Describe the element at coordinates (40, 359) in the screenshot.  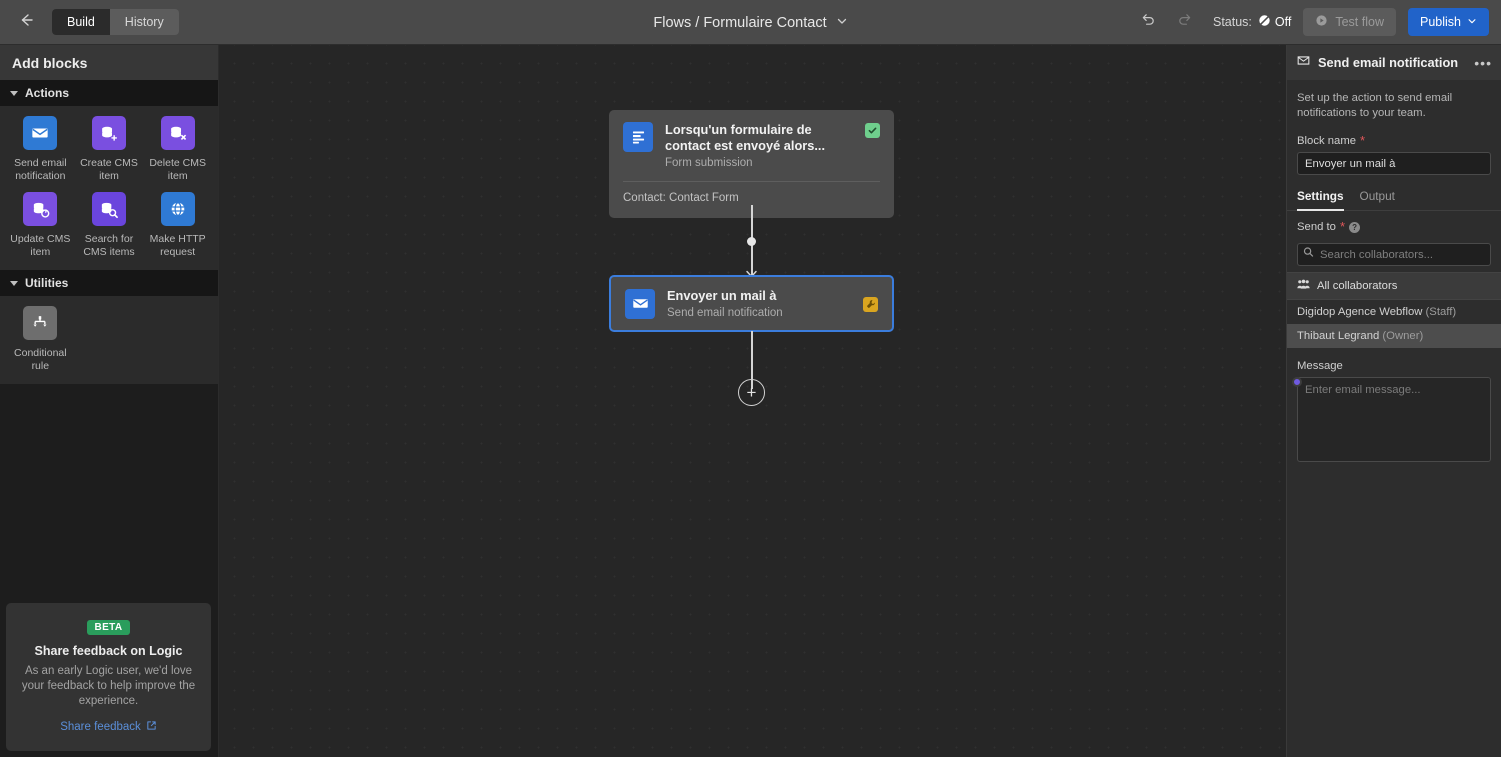
I see `block-label: Conditional rule` at that location.